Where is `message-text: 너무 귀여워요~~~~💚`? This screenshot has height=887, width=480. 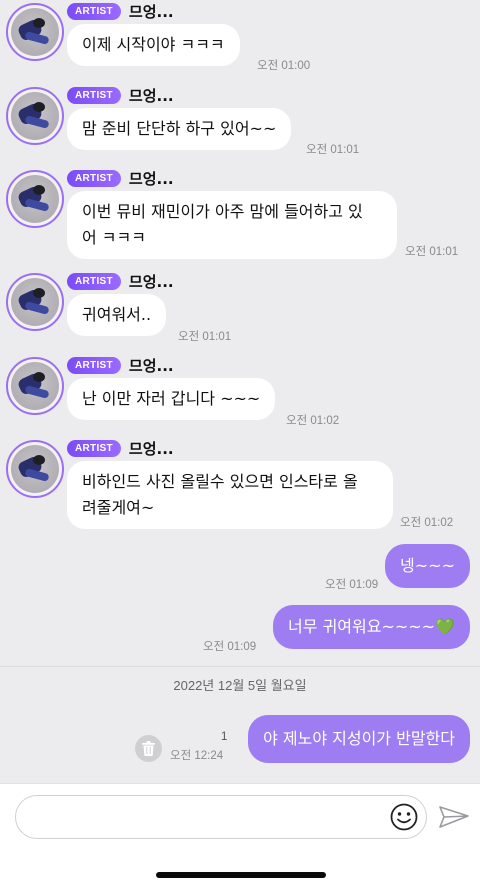 message-text: 너무 귀여워요~~~~💚 is located at coordinates (371, 626).